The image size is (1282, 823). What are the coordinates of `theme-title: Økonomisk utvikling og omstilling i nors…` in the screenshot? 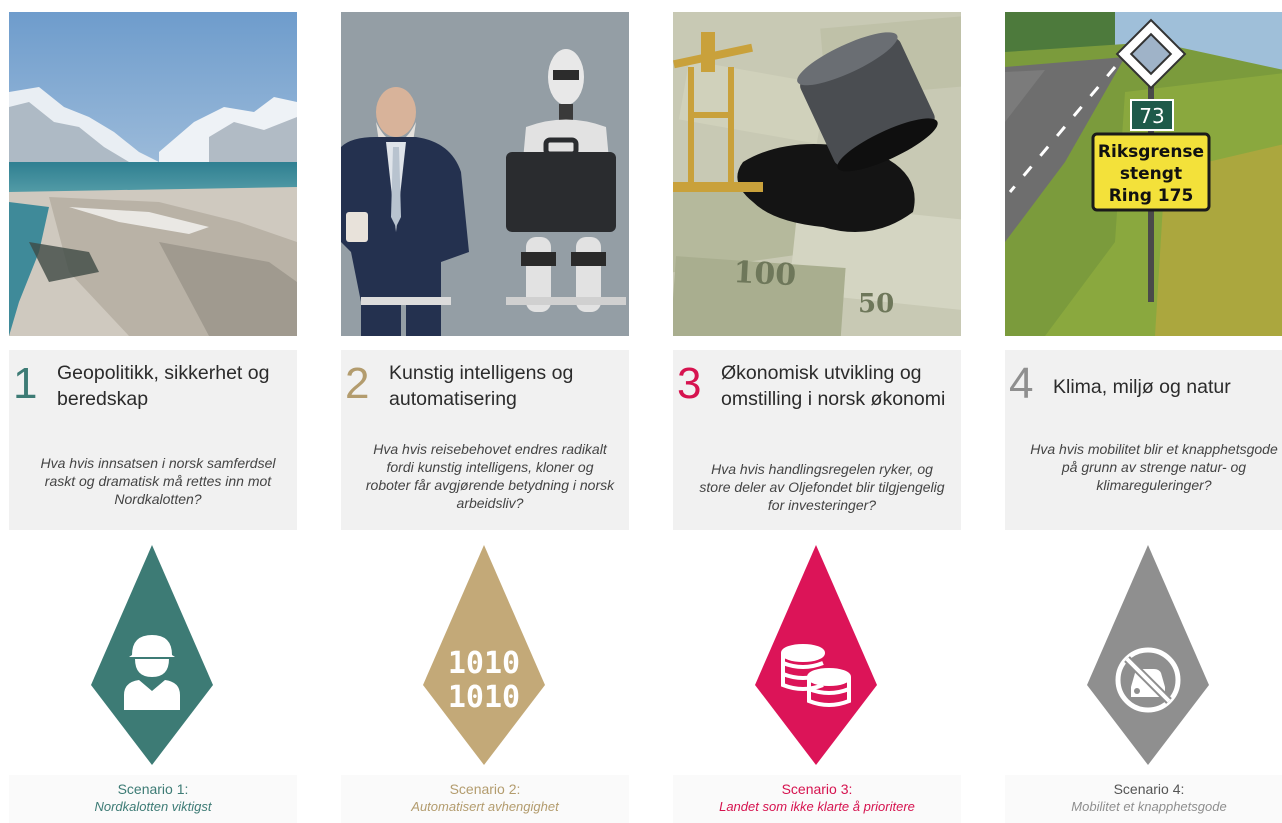 It's located at (833, 386).